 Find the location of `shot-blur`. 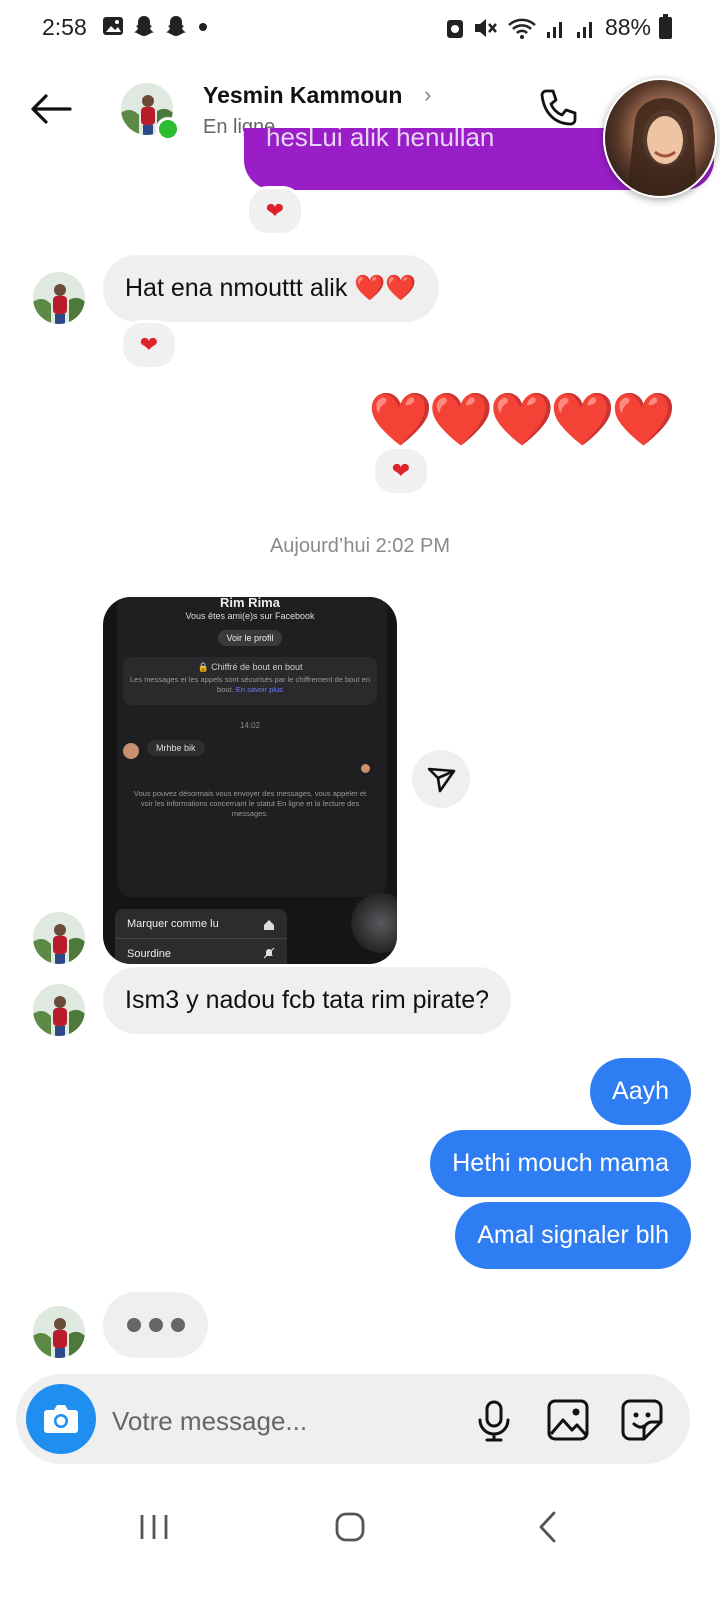

shot-blur is located at coordinates (374, 923).